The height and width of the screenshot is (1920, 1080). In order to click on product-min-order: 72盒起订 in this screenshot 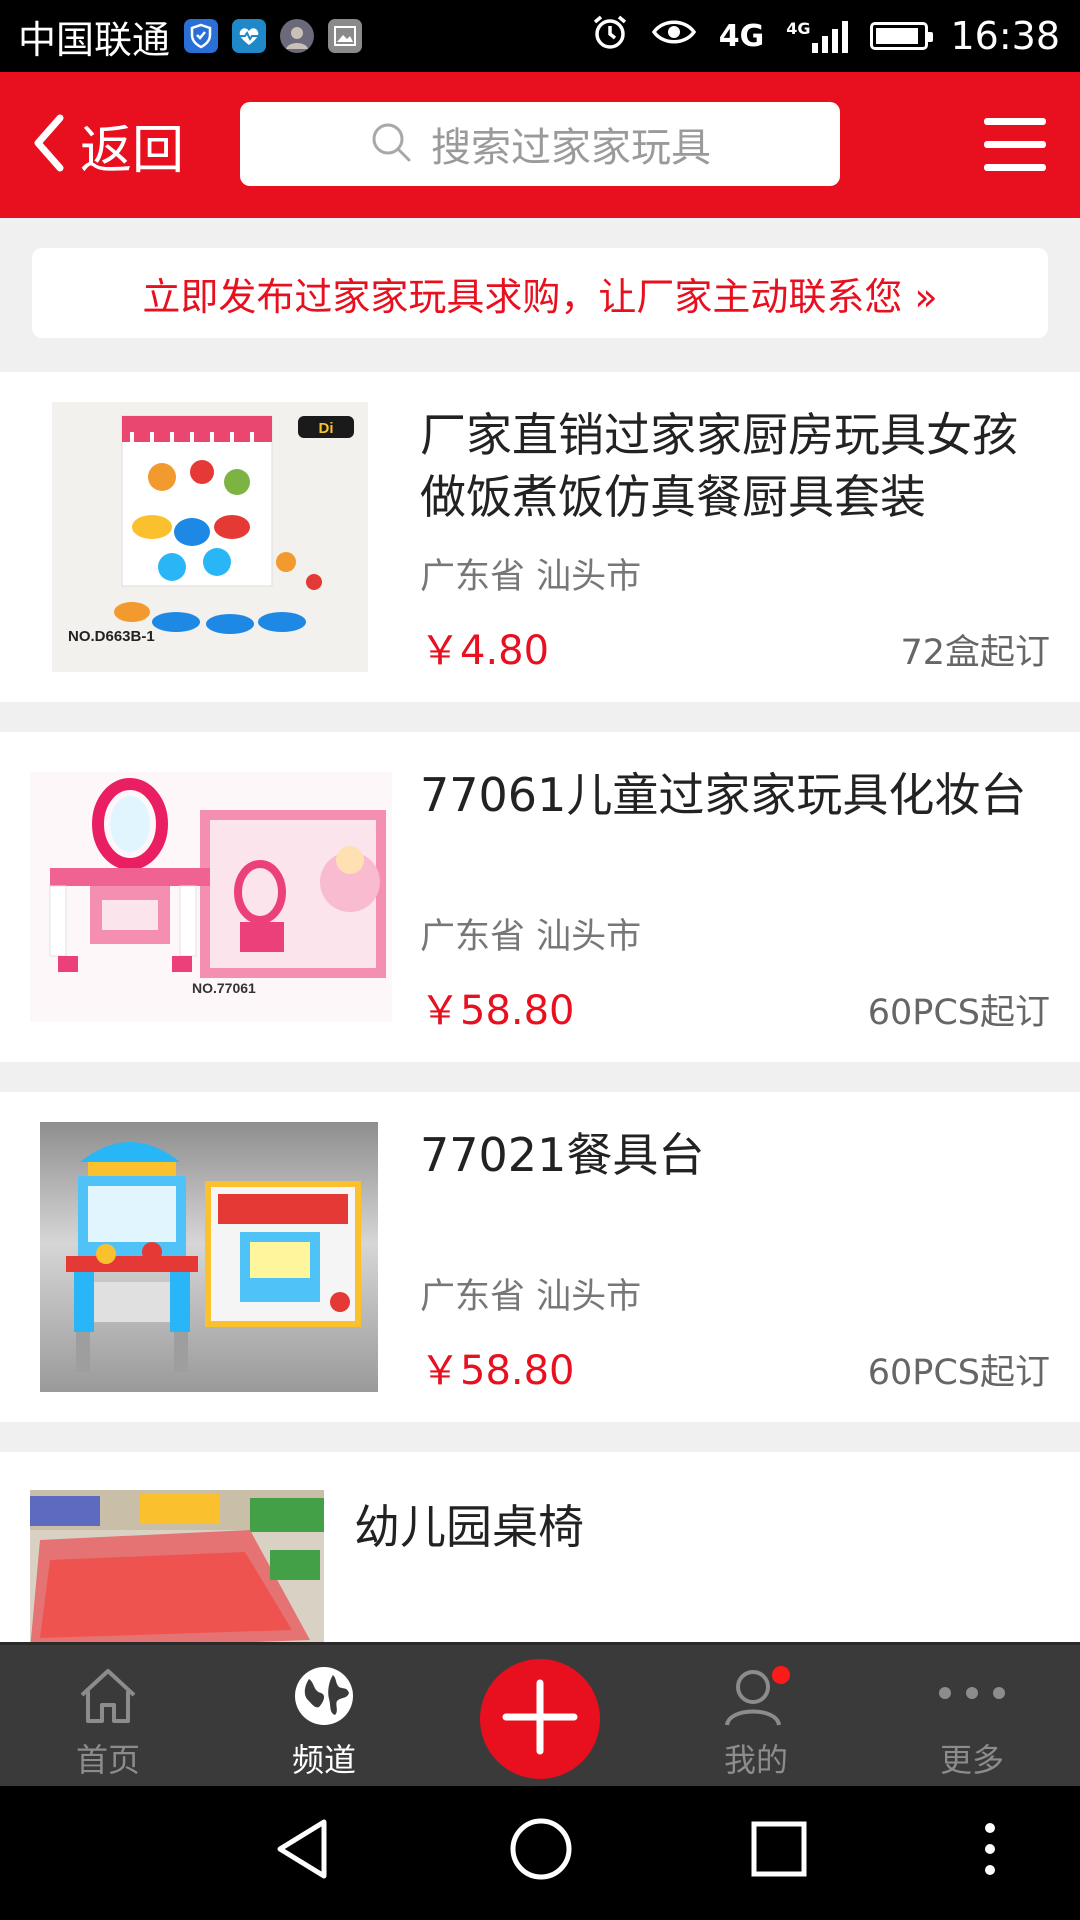, I will do `click(975, 653)`.